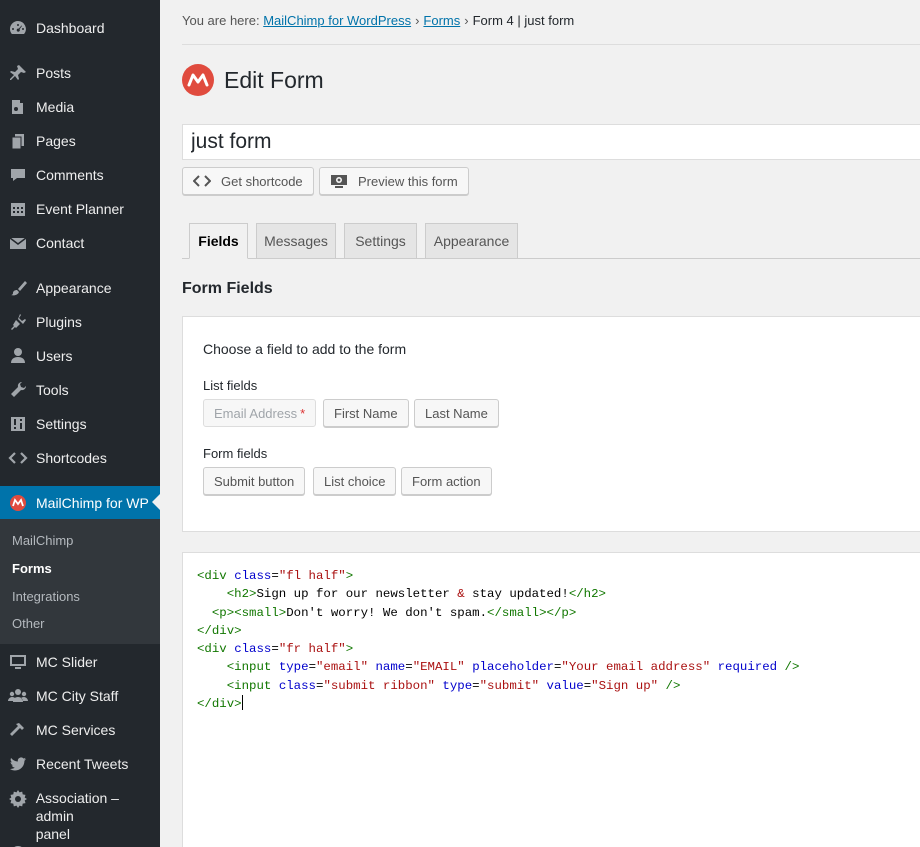 The width and height of the screenshot is (920, 847). Describe the element at coordinates (747, 667) in the screenshot. I see `code-token: required` at that location.